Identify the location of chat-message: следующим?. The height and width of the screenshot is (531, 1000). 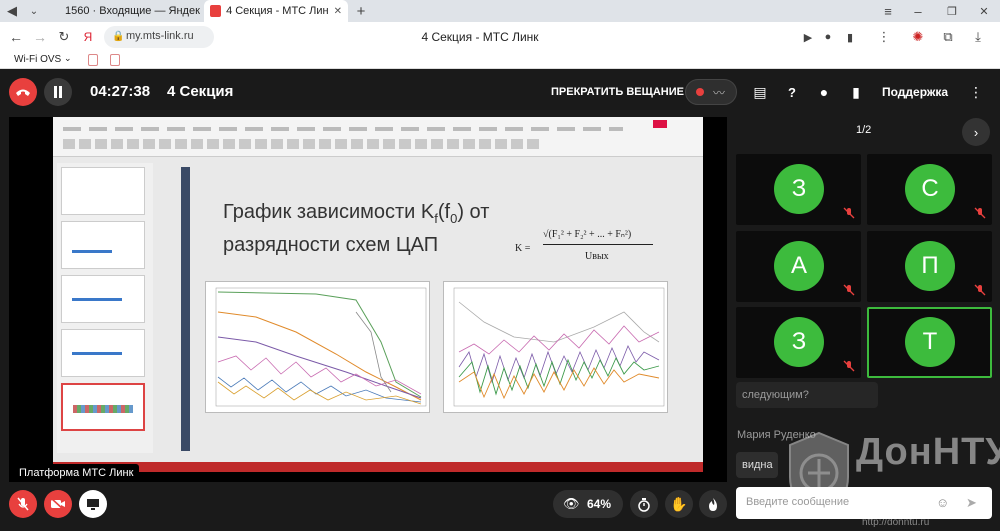
(807, 395).